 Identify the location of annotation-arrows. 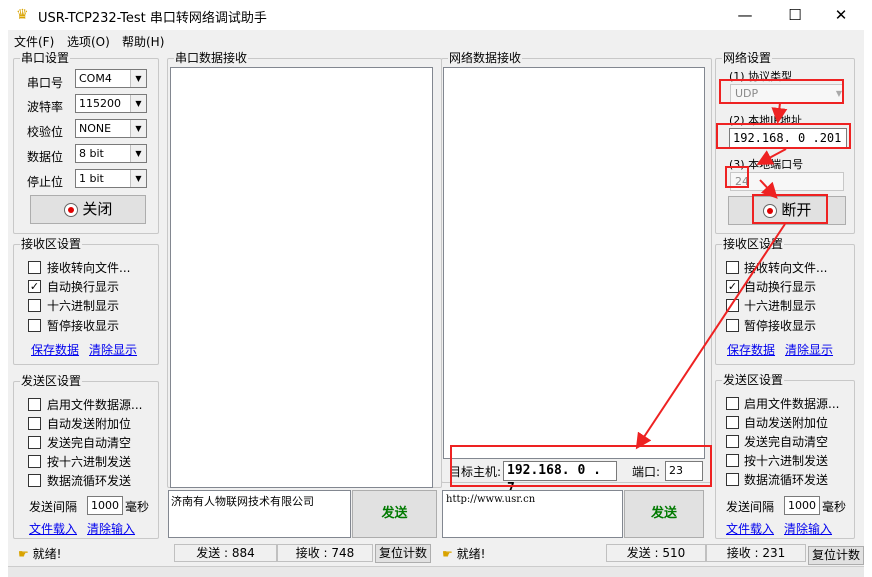
(711, 276).